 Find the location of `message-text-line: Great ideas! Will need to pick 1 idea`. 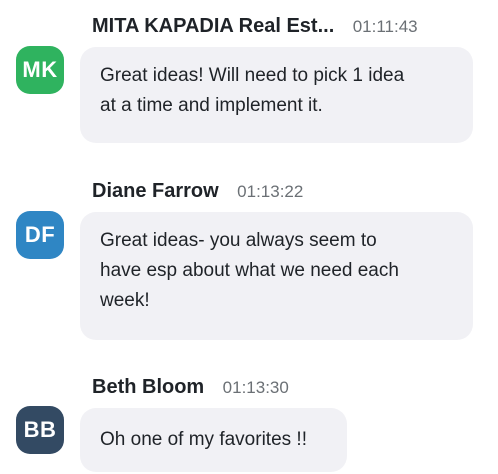

message-text-line: Great ideas! Will need to pick 1 idea is located at coordinates (252, 75).